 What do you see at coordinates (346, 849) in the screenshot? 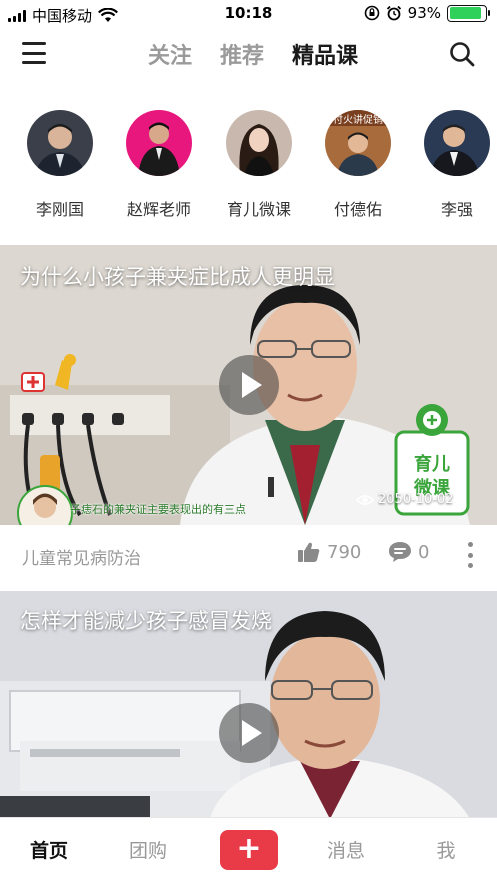
I see `tab-messages: 消息` at bounding box center [346, 849].